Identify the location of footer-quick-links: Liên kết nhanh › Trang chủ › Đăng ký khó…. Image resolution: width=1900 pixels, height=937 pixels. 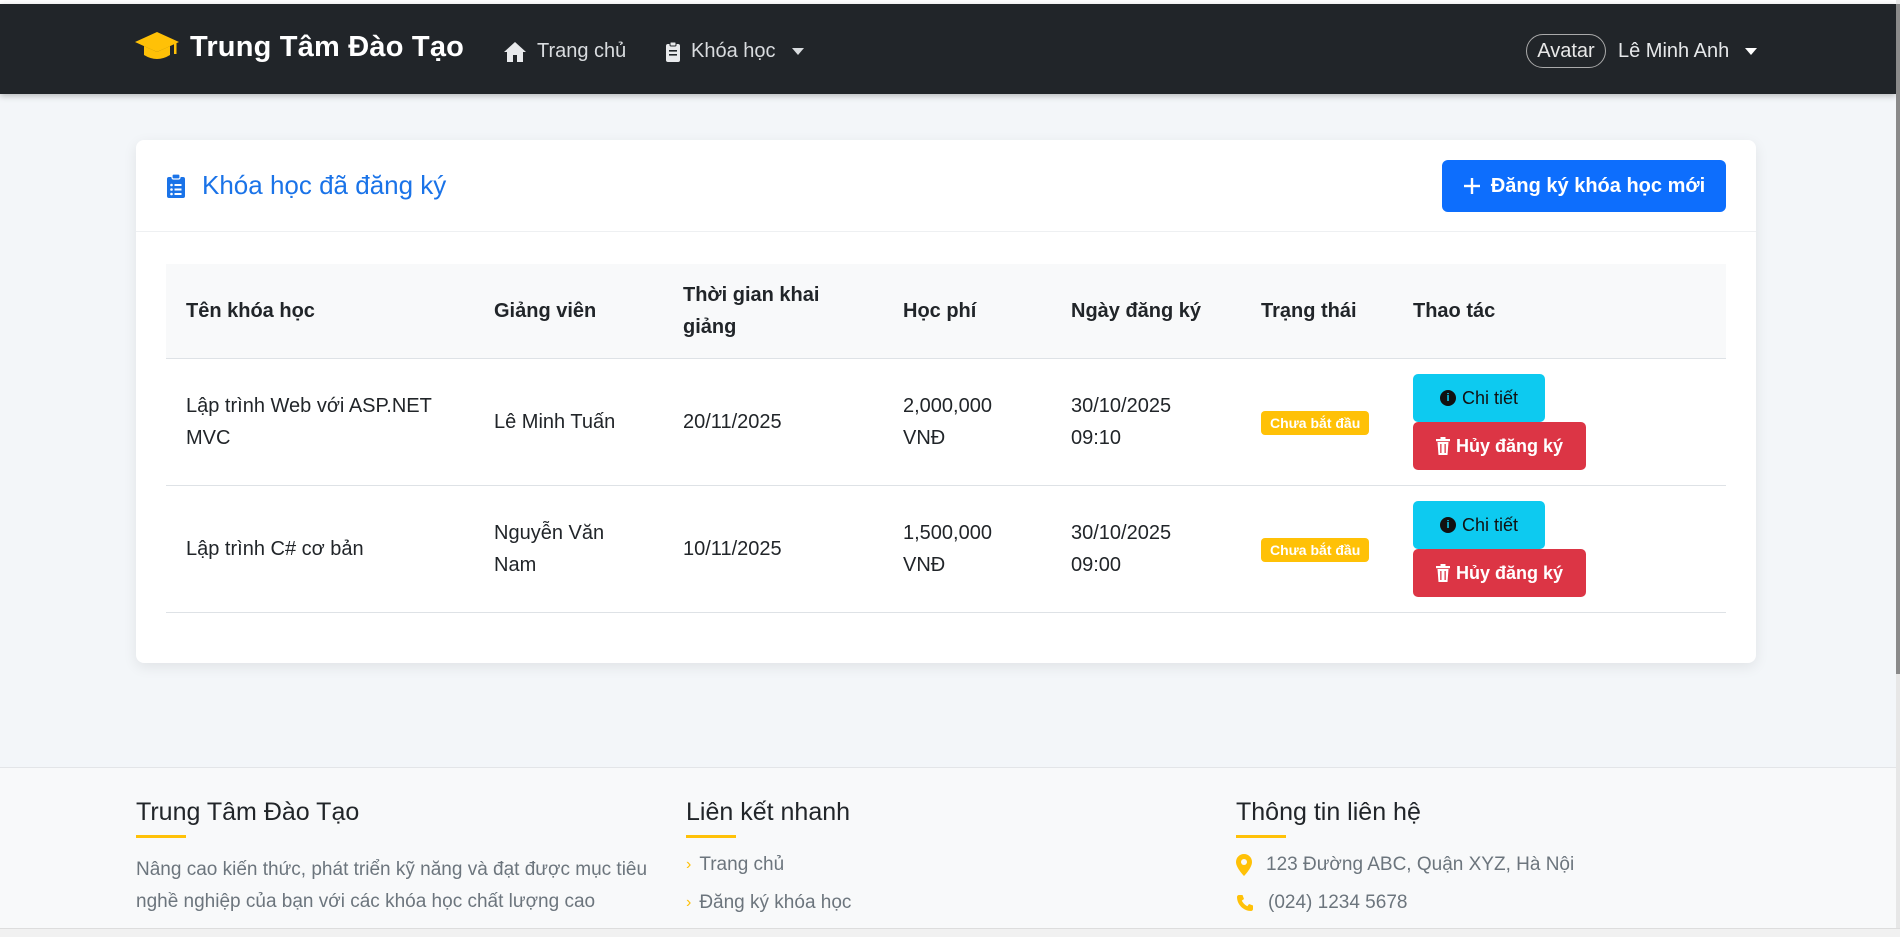
(768, 856).